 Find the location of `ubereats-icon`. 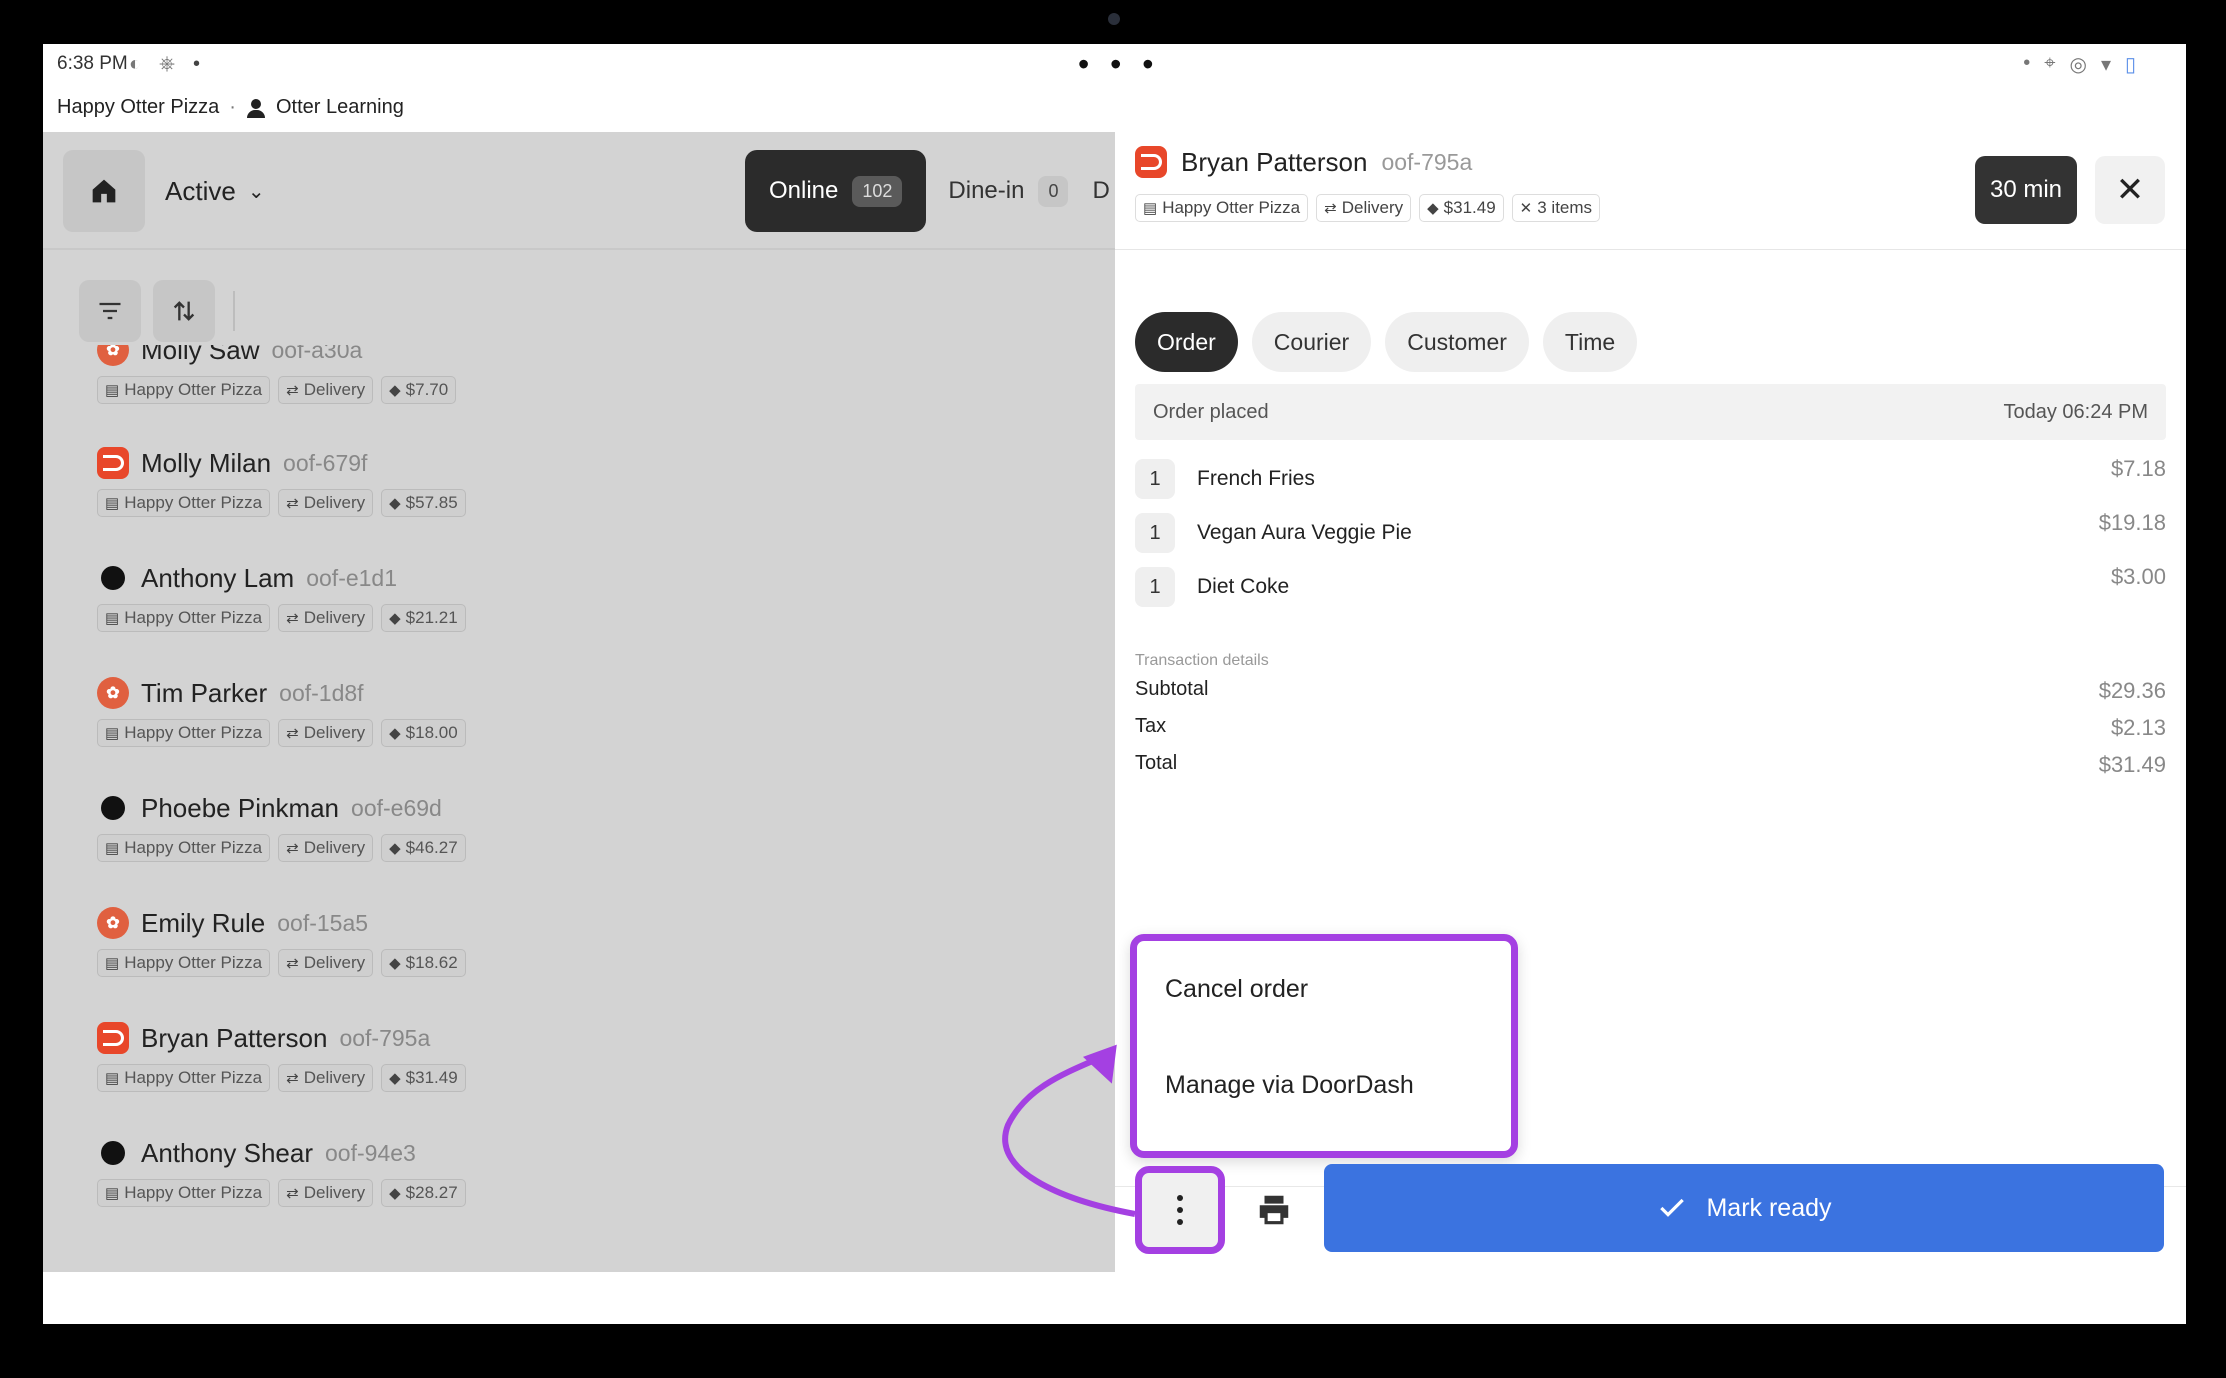

ubereats-icon is located at coordinates (113, 1153).